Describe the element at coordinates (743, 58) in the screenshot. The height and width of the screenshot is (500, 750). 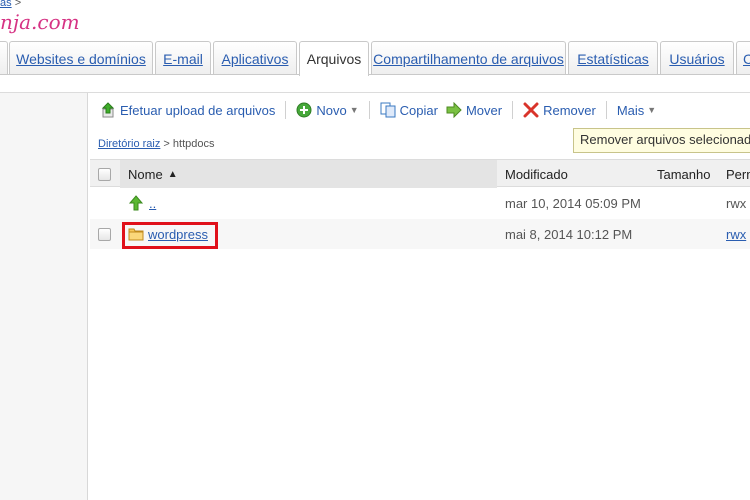
I see `tab-partial-right: C` at that location.